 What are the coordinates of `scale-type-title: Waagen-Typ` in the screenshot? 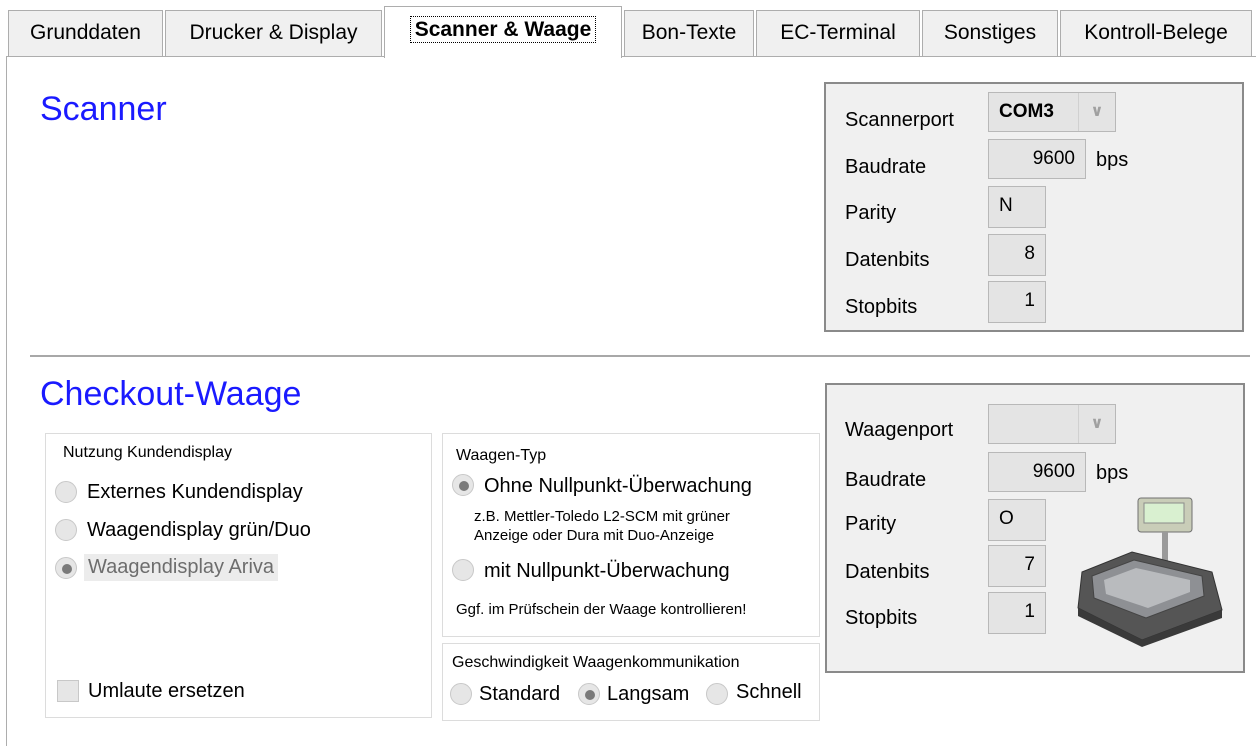 It's located at (501, 455).